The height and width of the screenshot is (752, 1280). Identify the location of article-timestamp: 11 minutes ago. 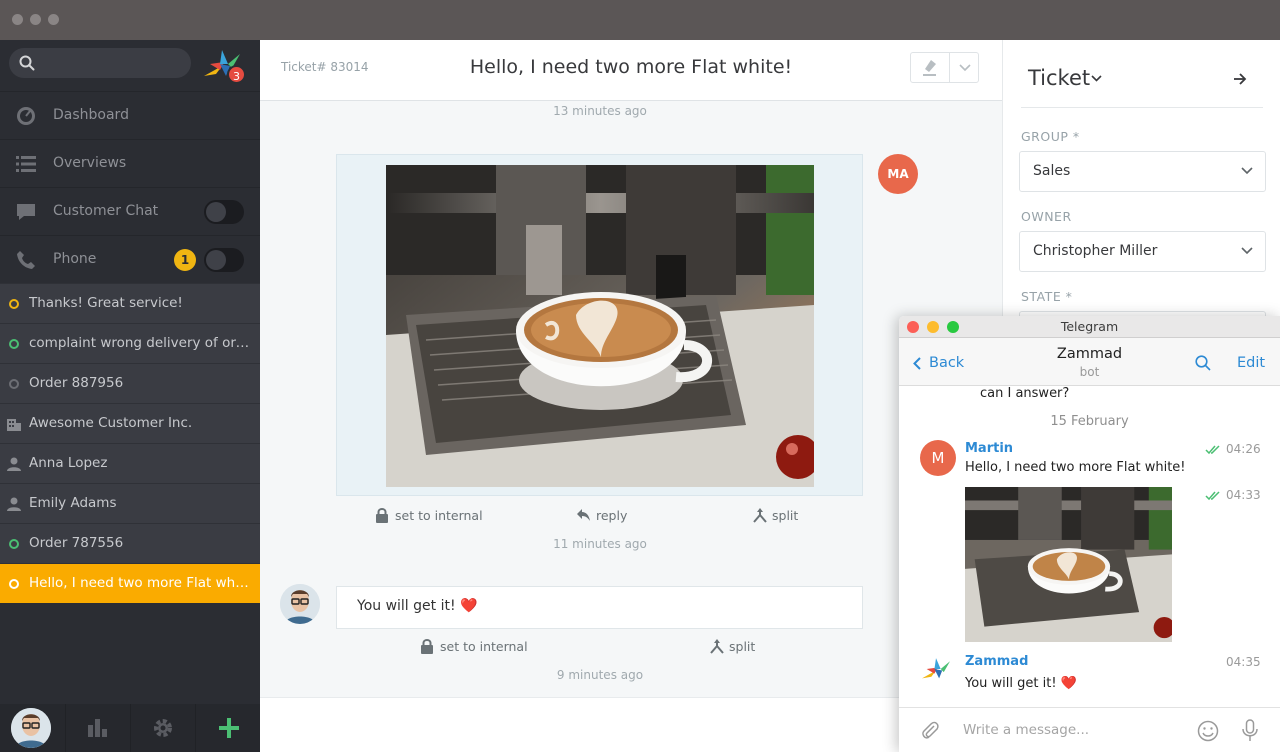
(600, 544).